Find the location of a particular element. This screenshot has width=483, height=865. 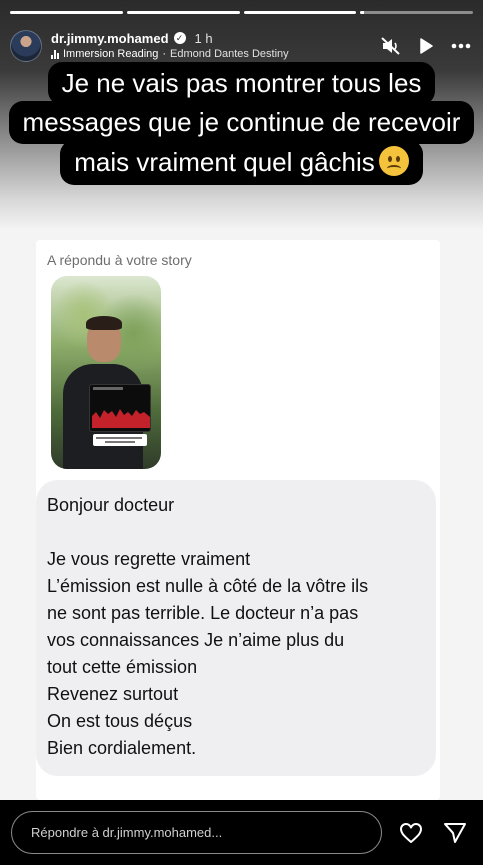

music-title: Immersion Reading is located at coordinates (111, 54).